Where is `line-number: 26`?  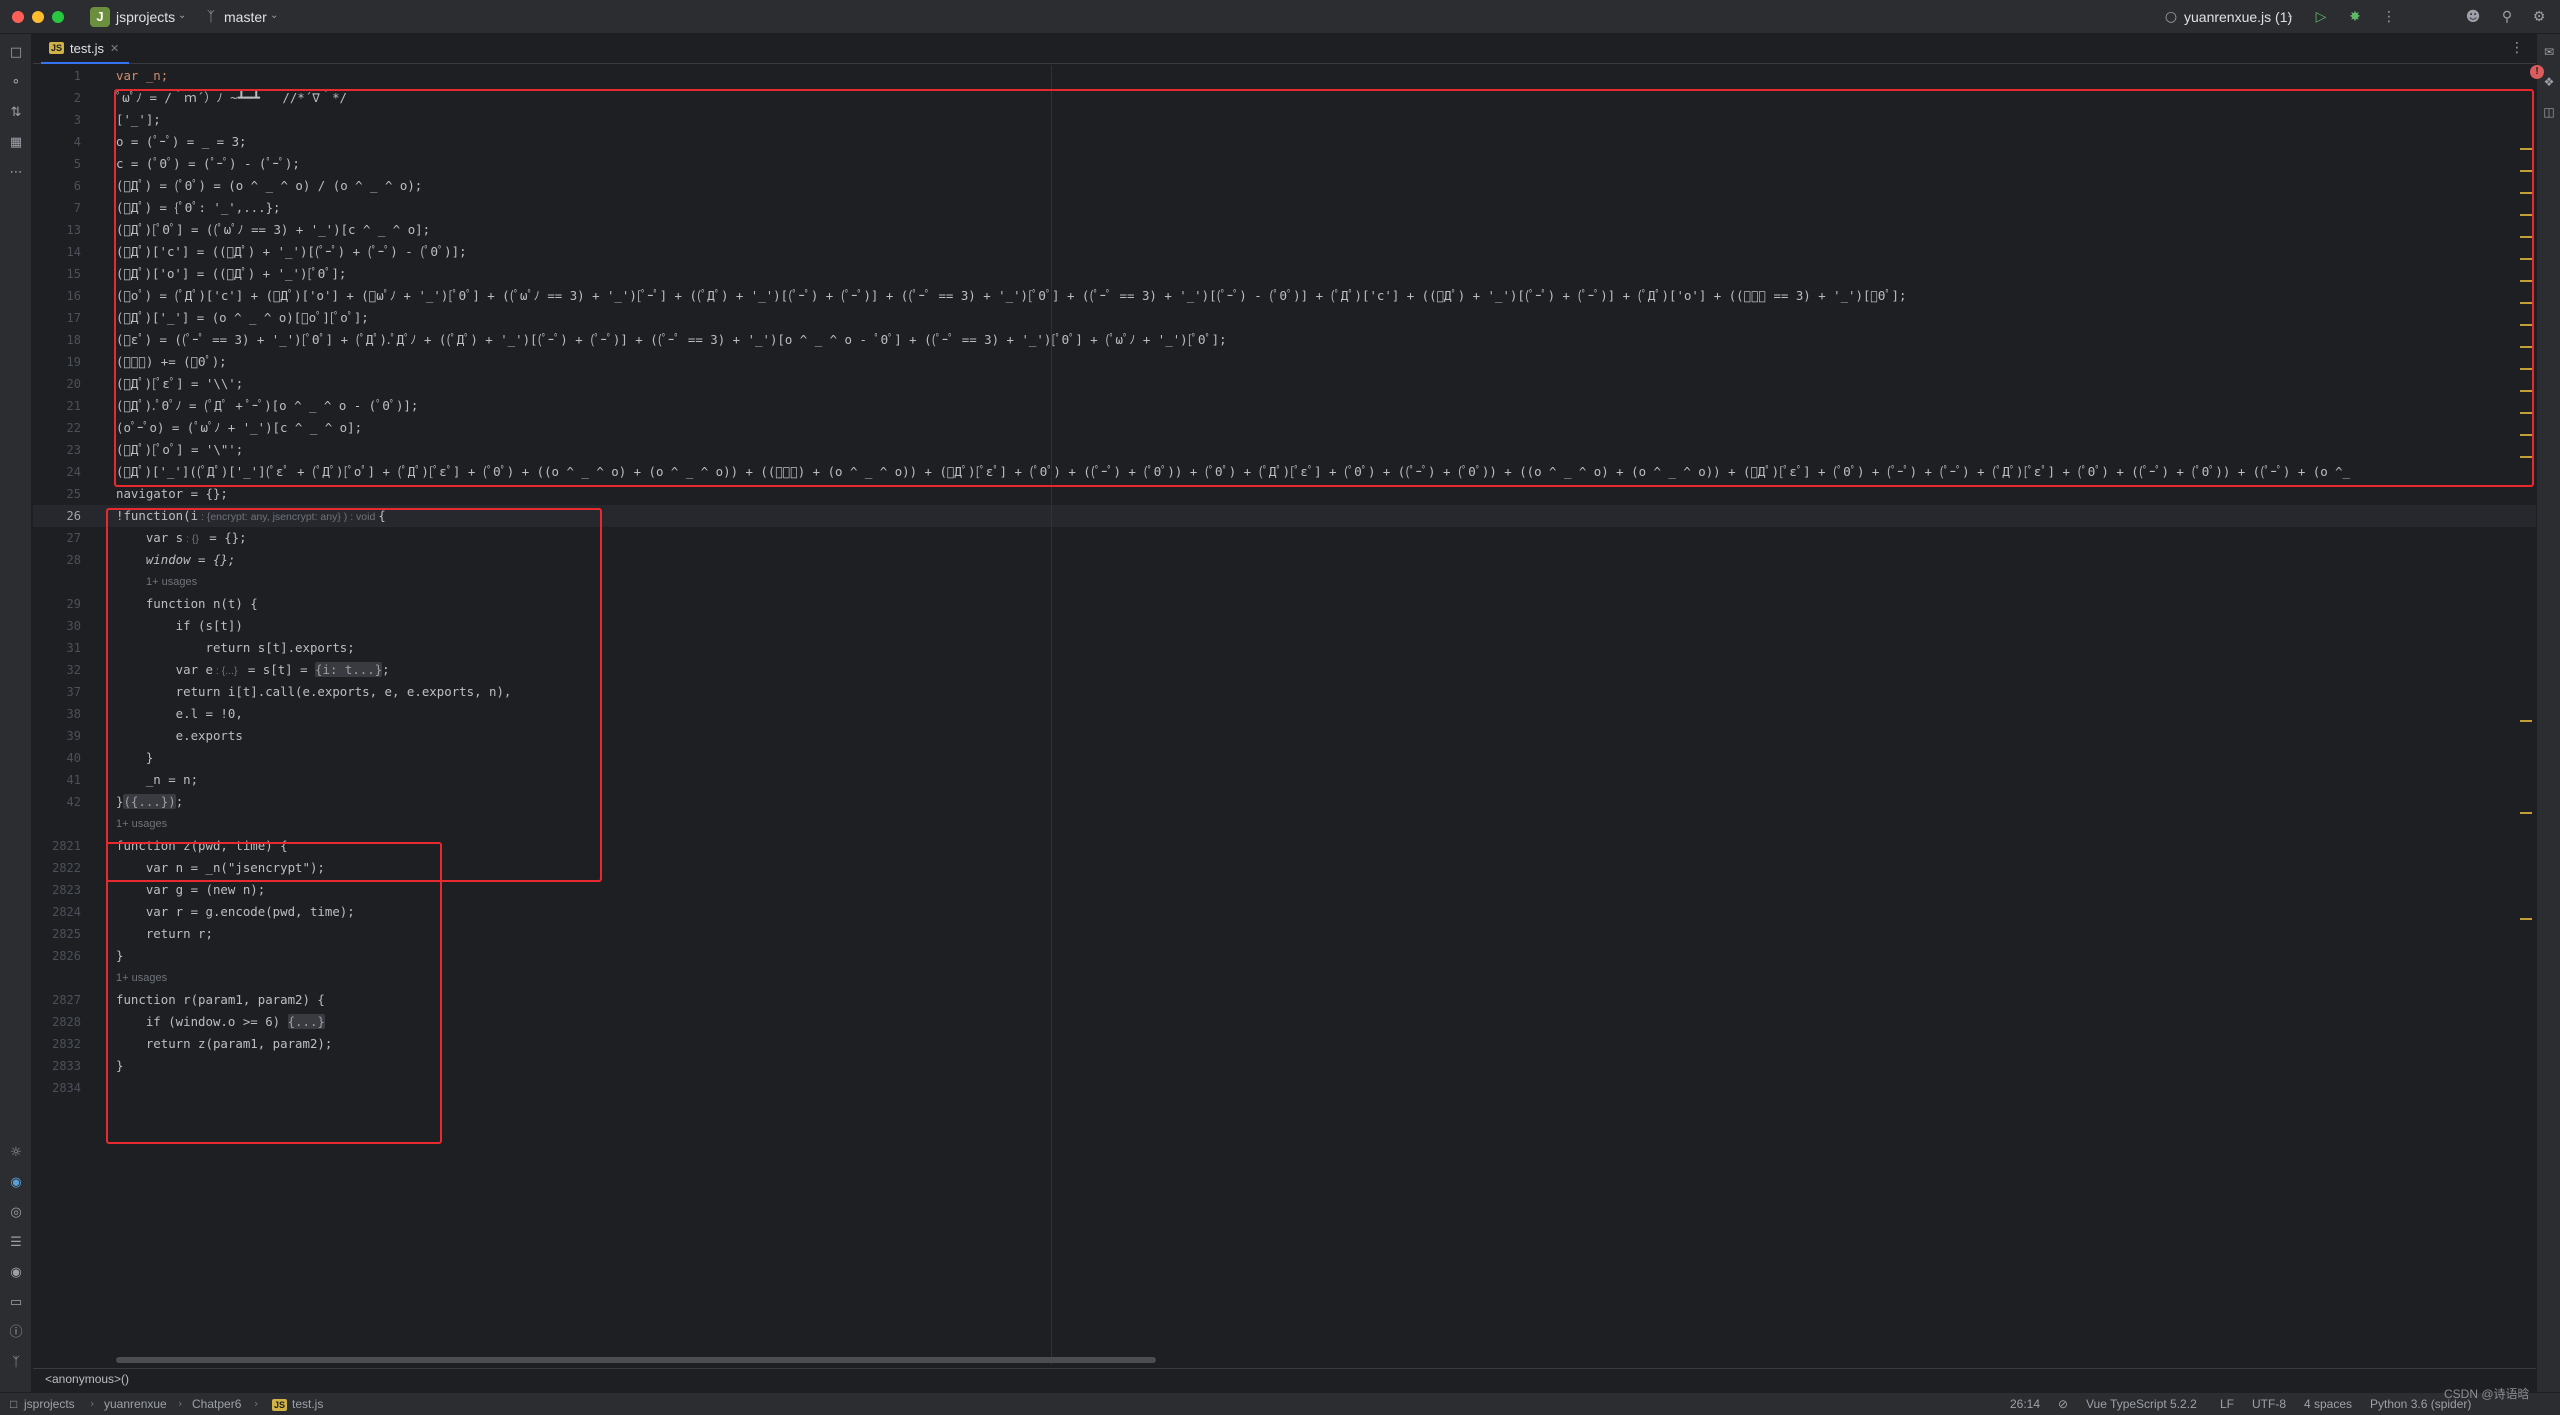
line-number: 26 is located at coordinates (57, 516).